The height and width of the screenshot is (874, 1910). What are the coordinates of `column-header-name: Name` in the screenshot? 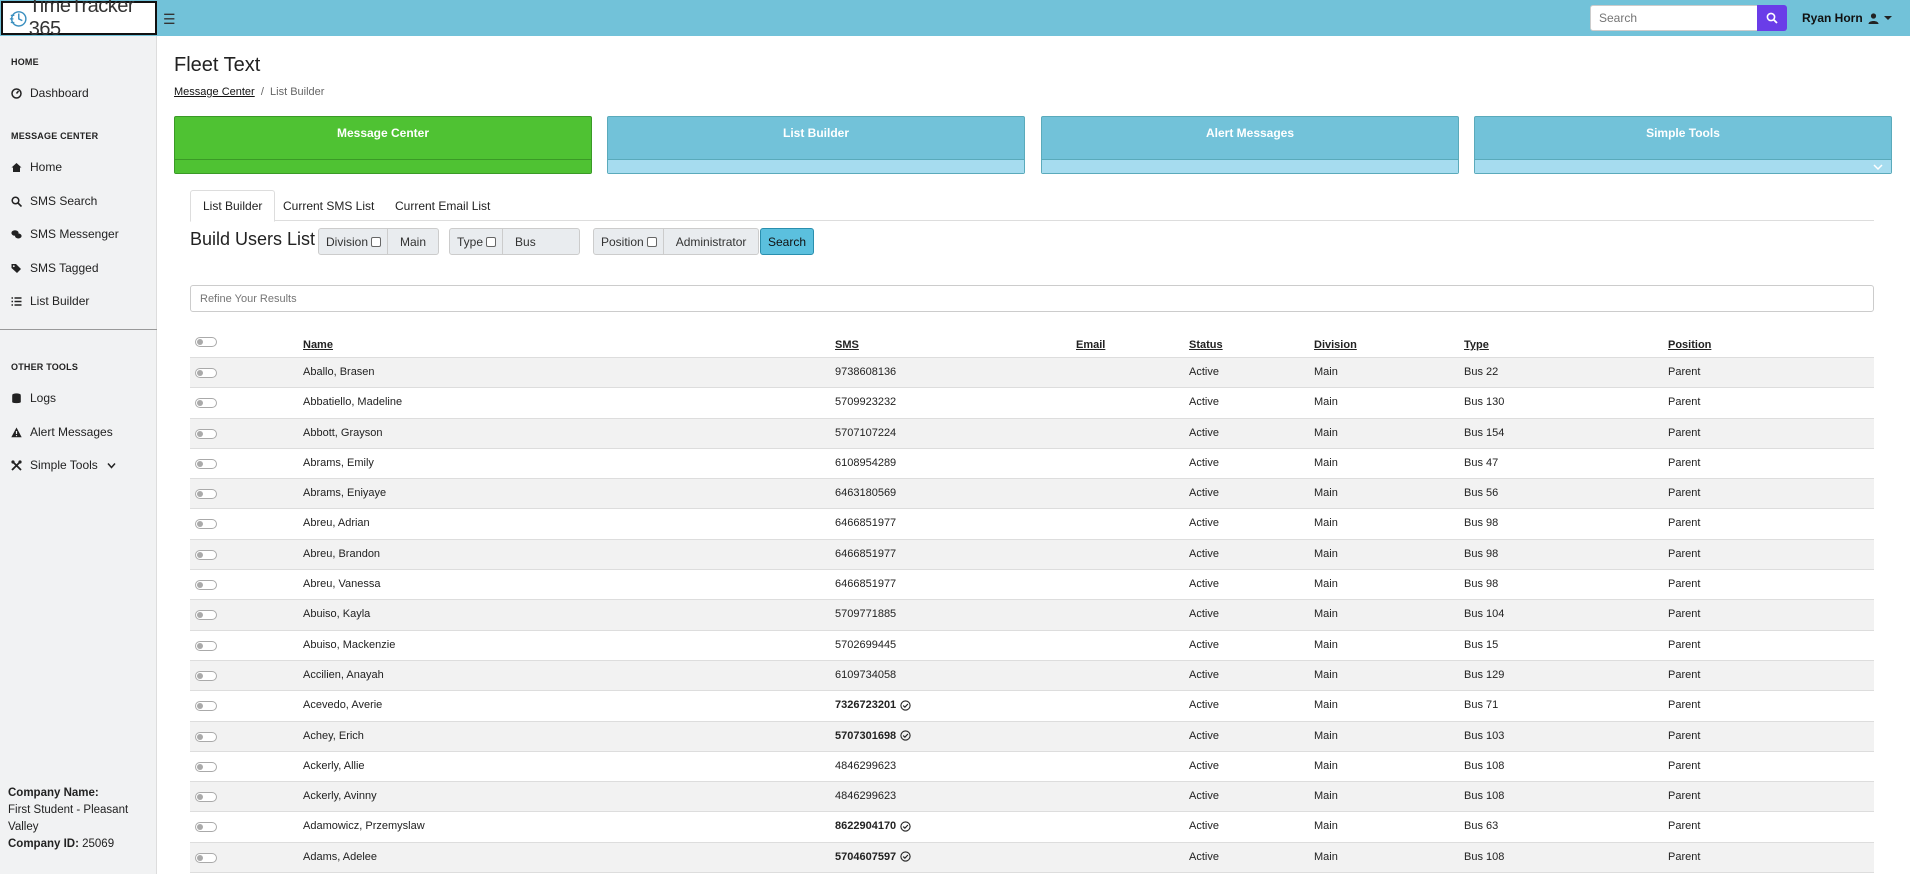 It's located at (318, 345).